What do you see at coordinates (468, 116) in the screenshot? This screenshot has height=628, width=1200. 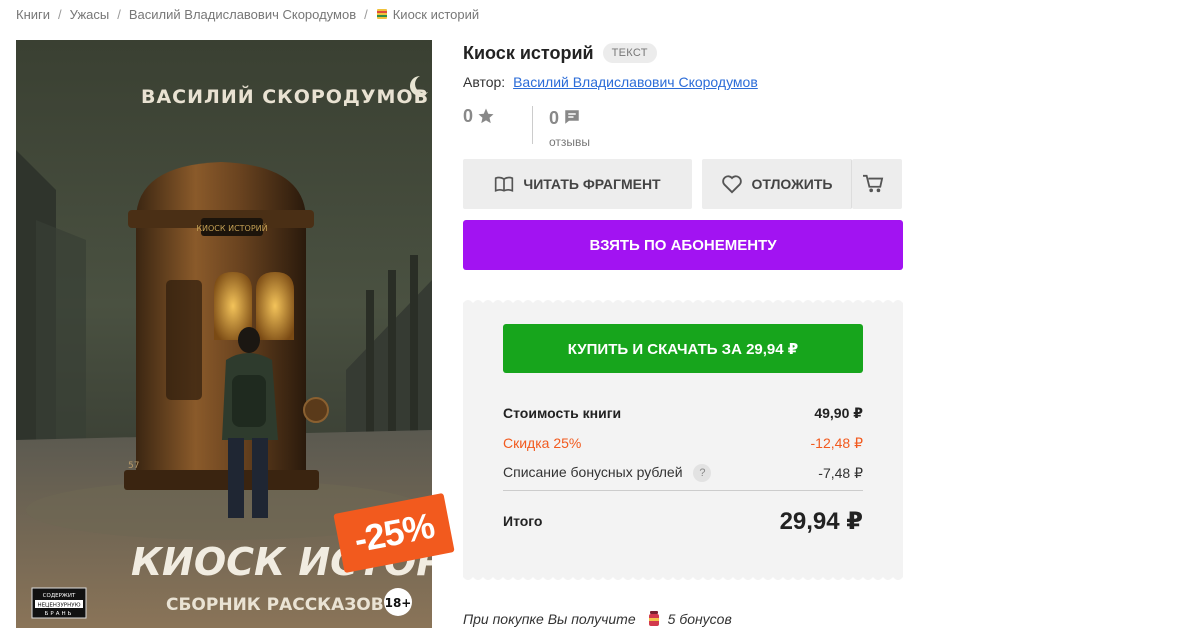 I see `rating-value: 0` at bounding box center [468, 116].